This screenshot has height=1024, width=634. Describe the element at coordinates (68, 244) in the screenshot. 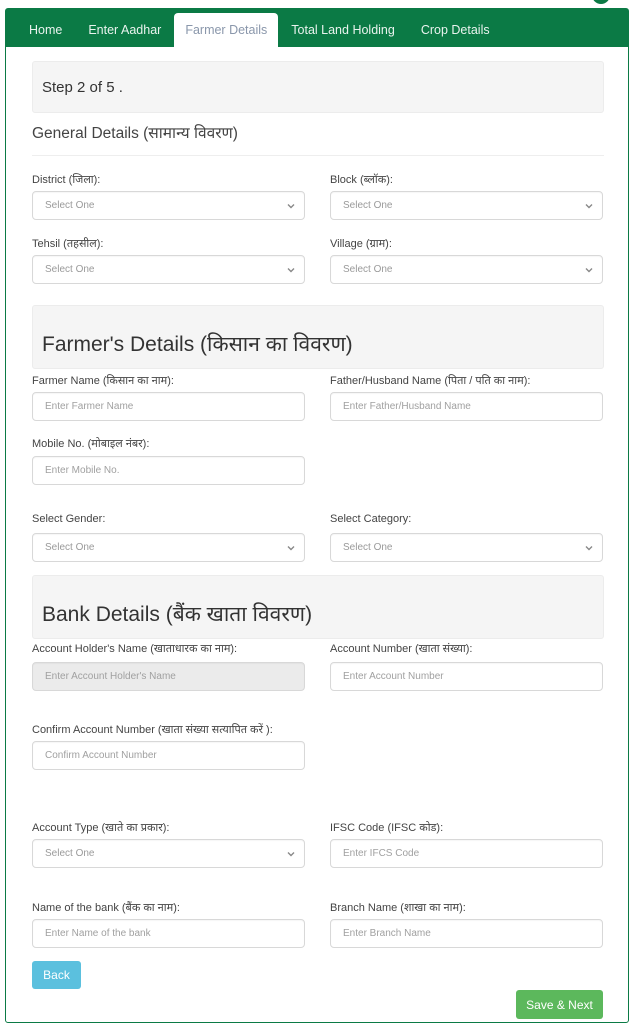

I see `tehsil-label: Tehsil (तहसील):` at that location.